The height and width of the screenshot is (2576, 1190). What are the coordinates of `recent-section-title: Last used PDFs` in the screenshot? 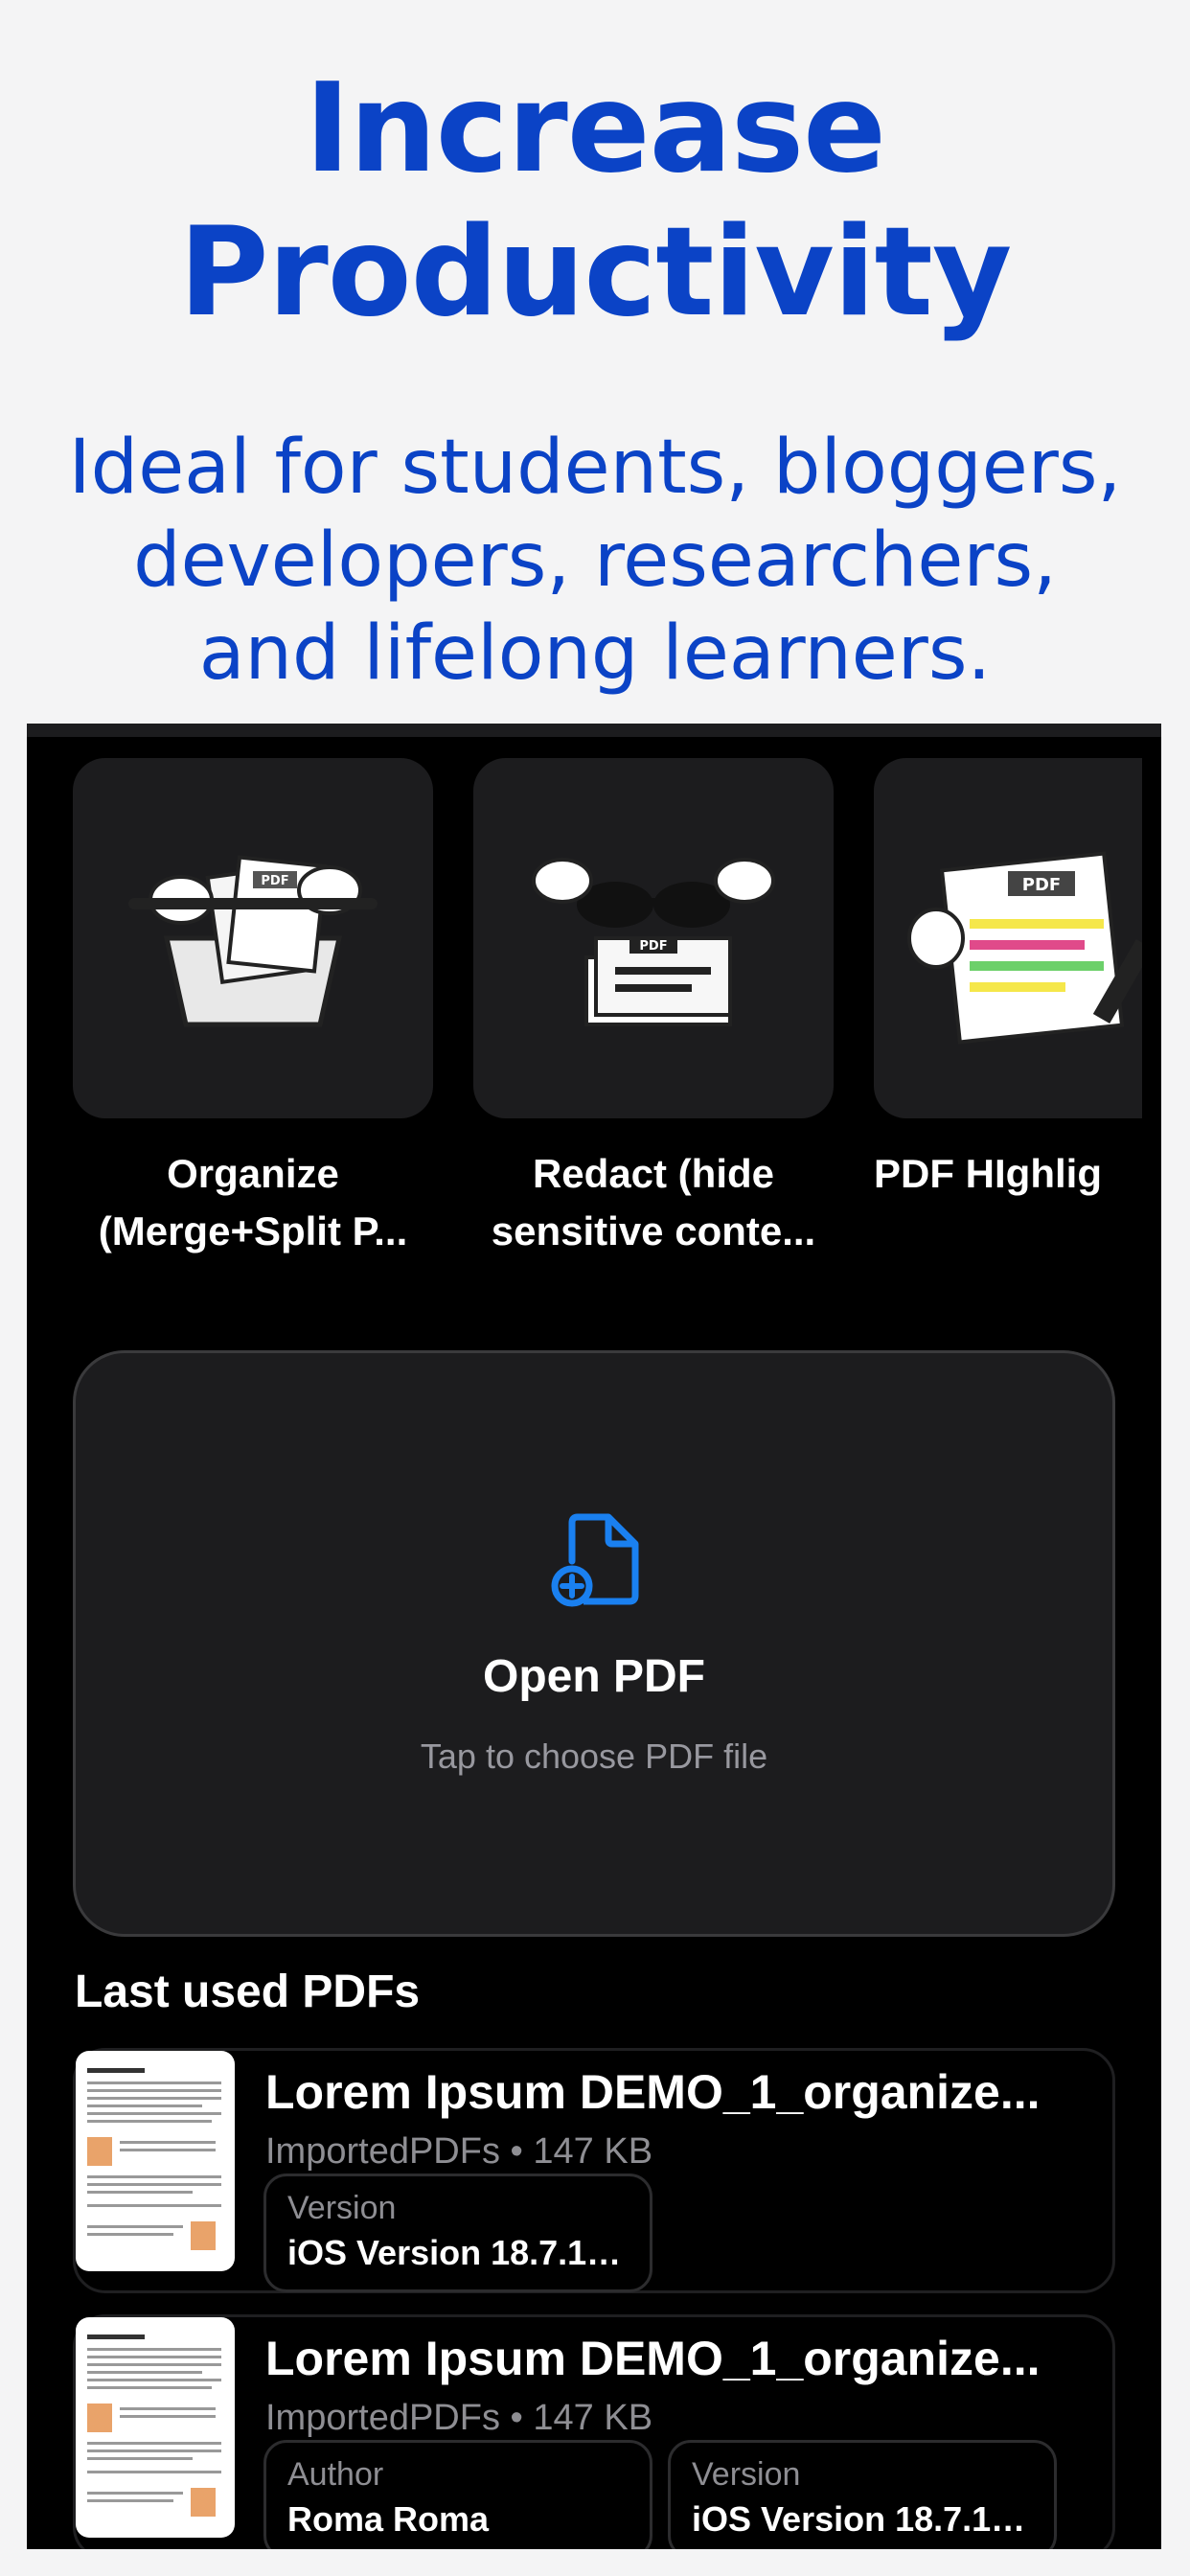 It's located at (248, 1991).